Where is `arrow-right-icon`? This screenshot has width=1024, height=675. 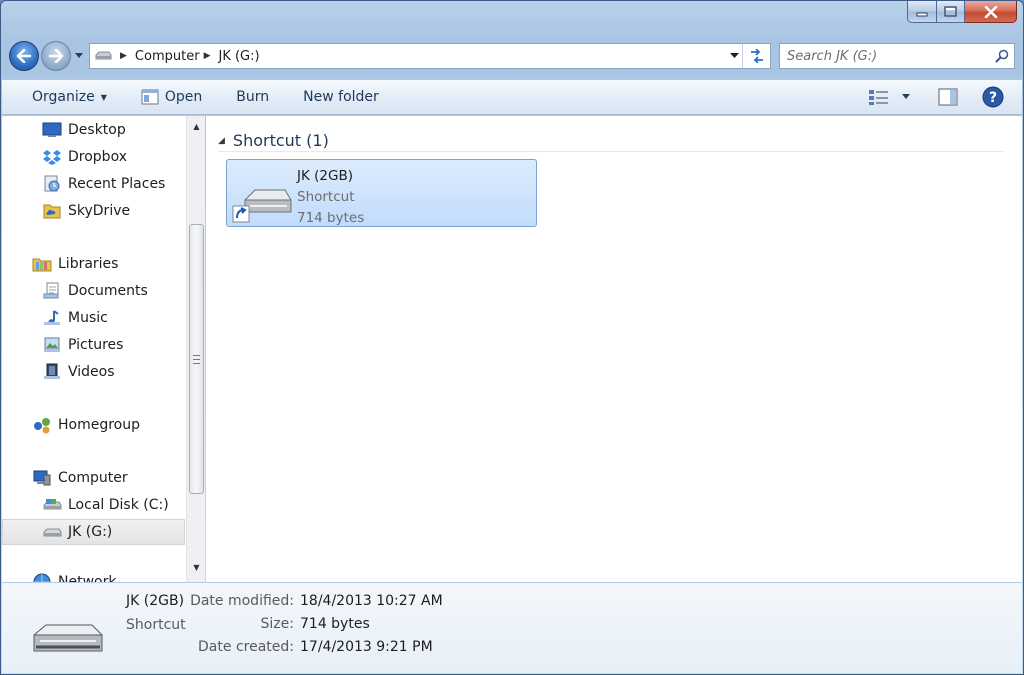 arrow-right-icon is located at coordinates (56, 56).